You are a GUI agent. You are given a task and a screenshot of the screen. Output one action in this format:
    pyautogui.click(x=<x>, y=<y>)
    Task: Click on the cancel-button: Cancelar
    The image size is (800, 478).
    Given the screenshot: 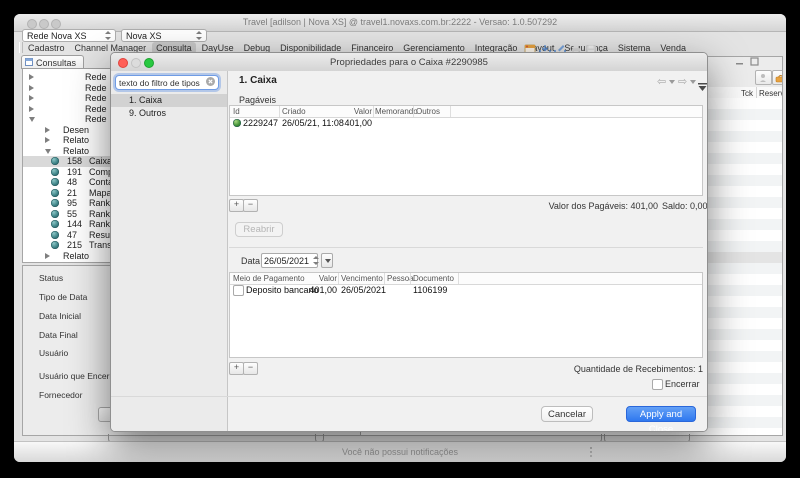 What is the action you would take?
    pyautogui.click(x=567, y=414)
    